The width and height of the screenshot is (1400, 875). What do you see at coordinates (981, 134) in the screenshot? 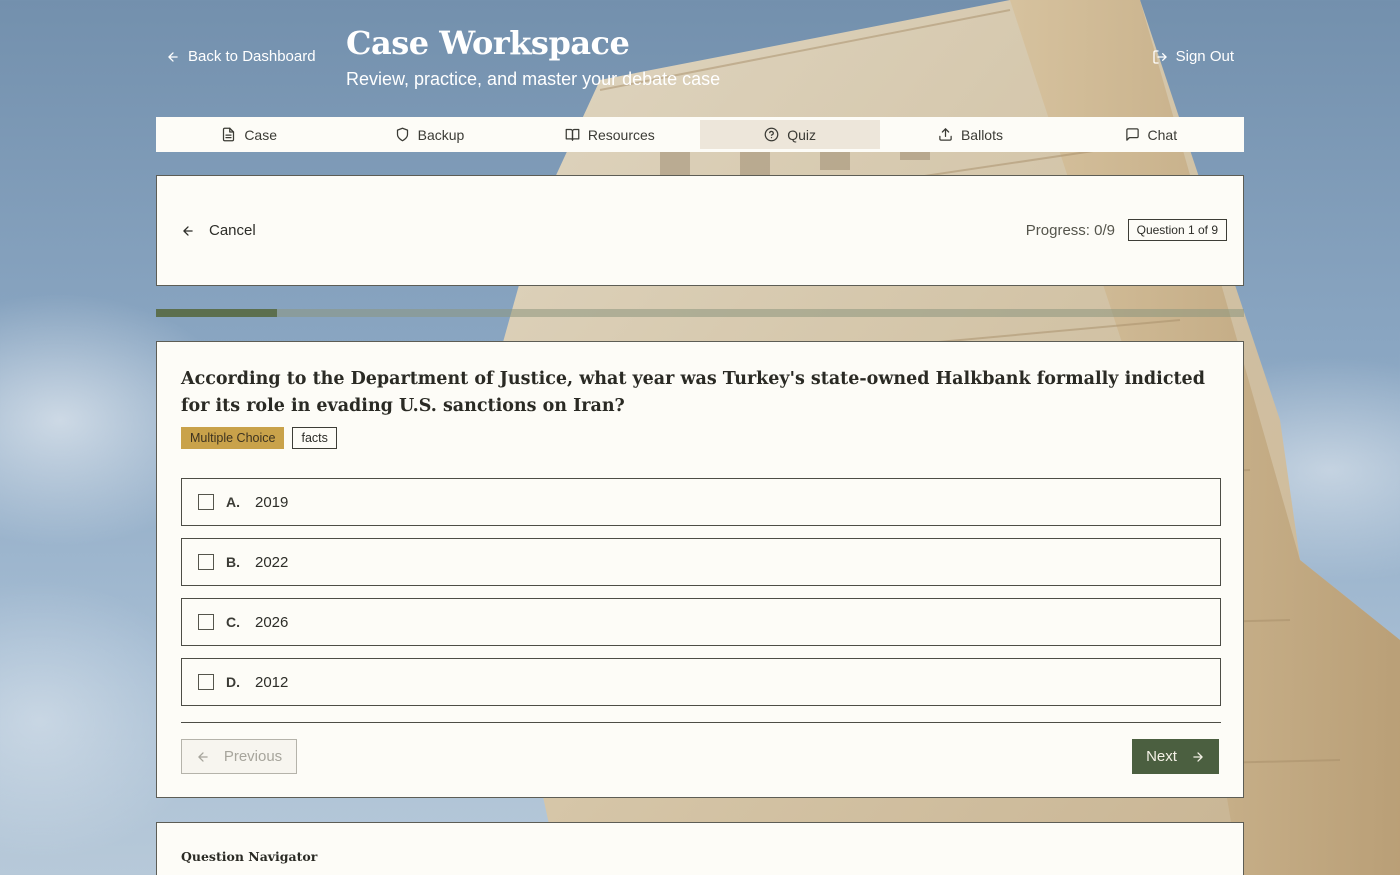
I see `tab-label: Ballots` at bounding box center [981, 134].